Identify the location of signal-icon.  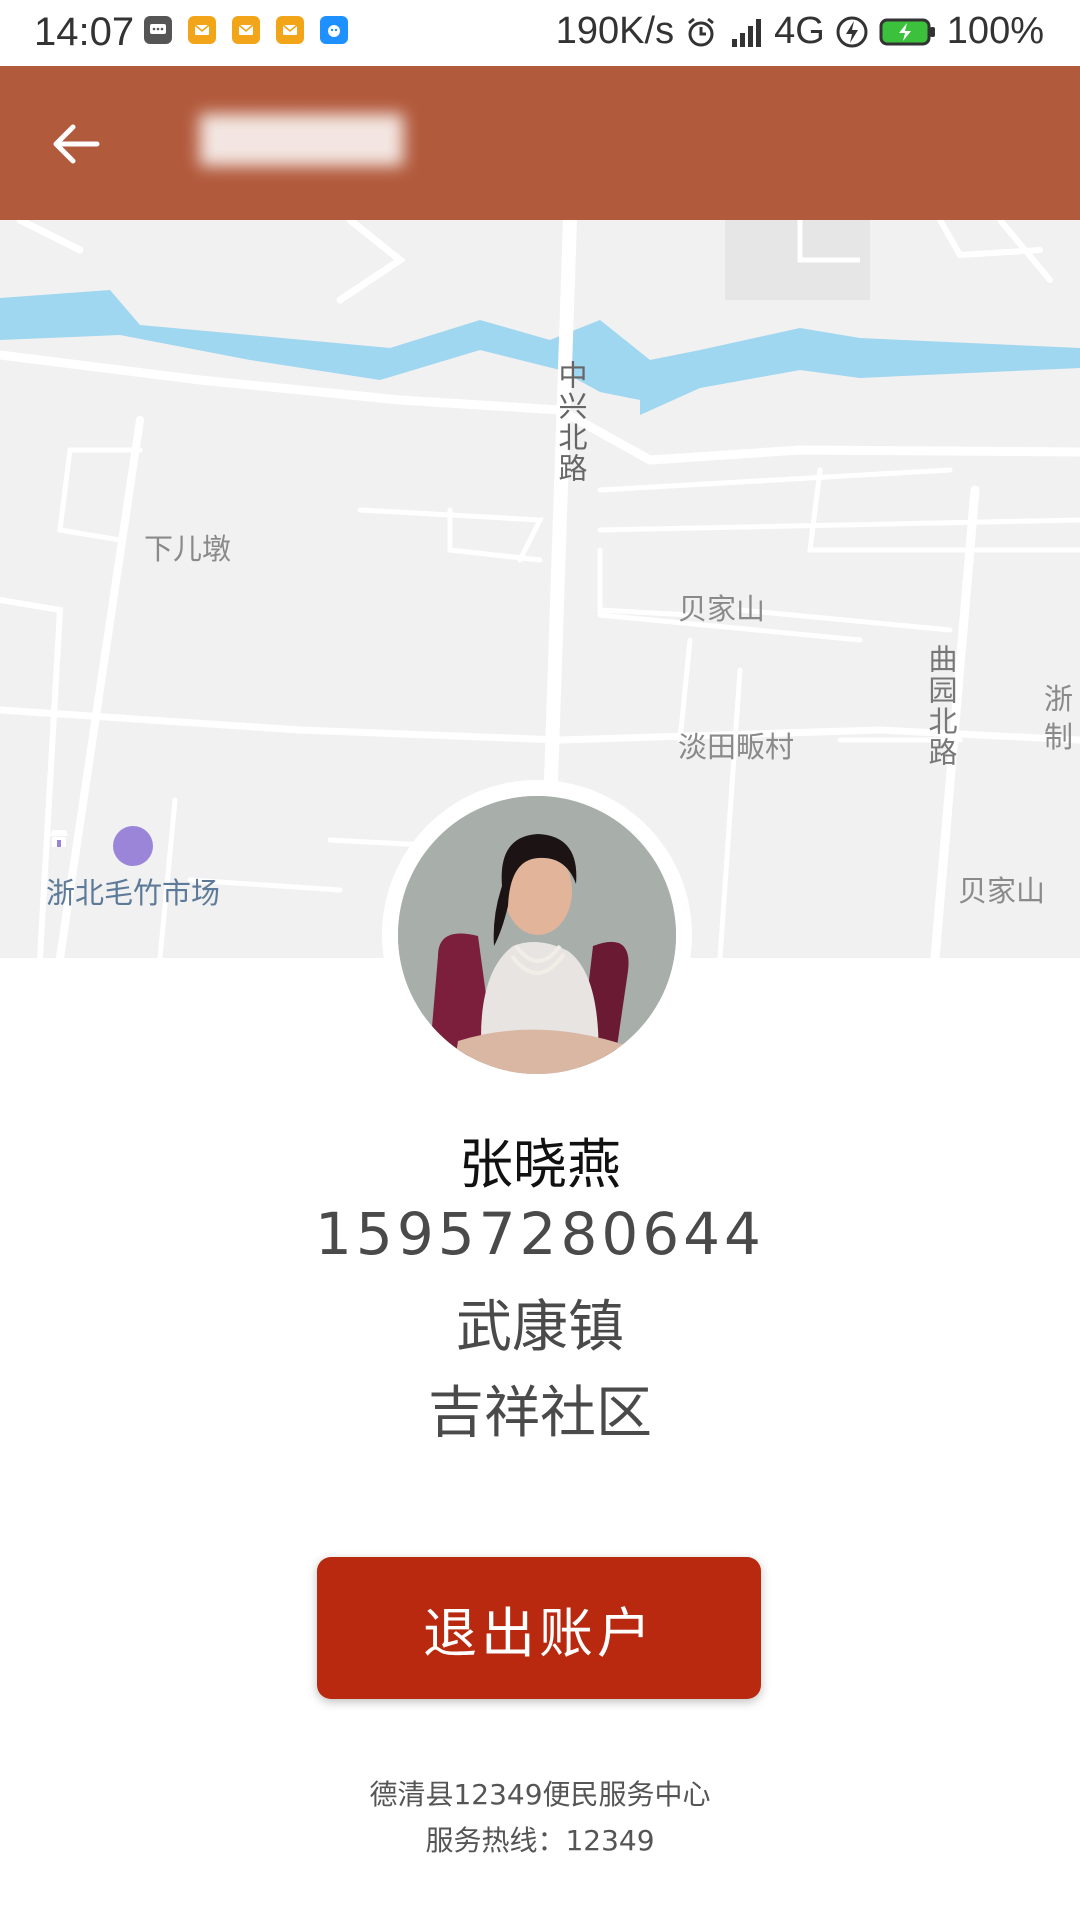
(746, 32).